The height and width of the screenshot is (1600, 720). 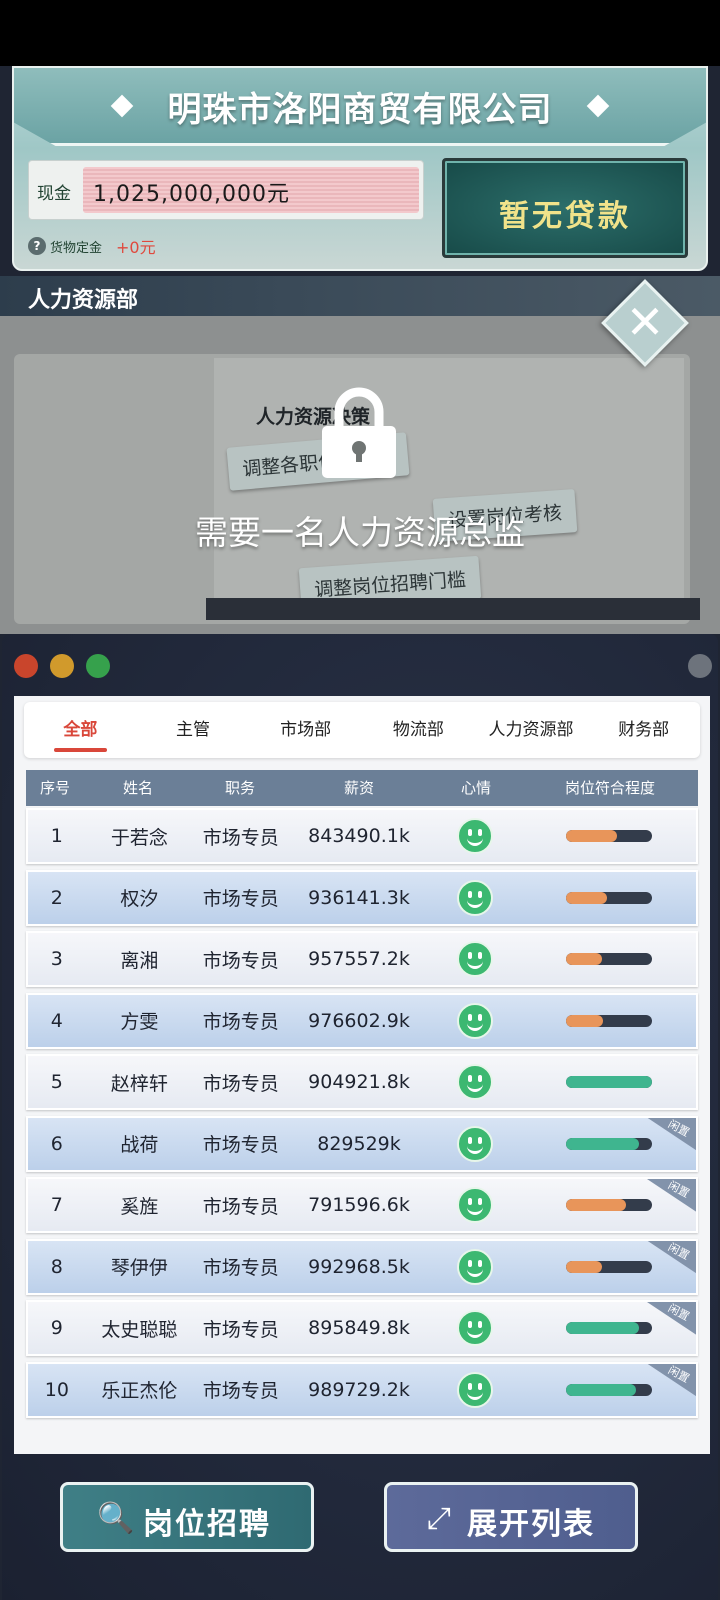 I want to click on window-menu-dot, so click(x=700, y=666).